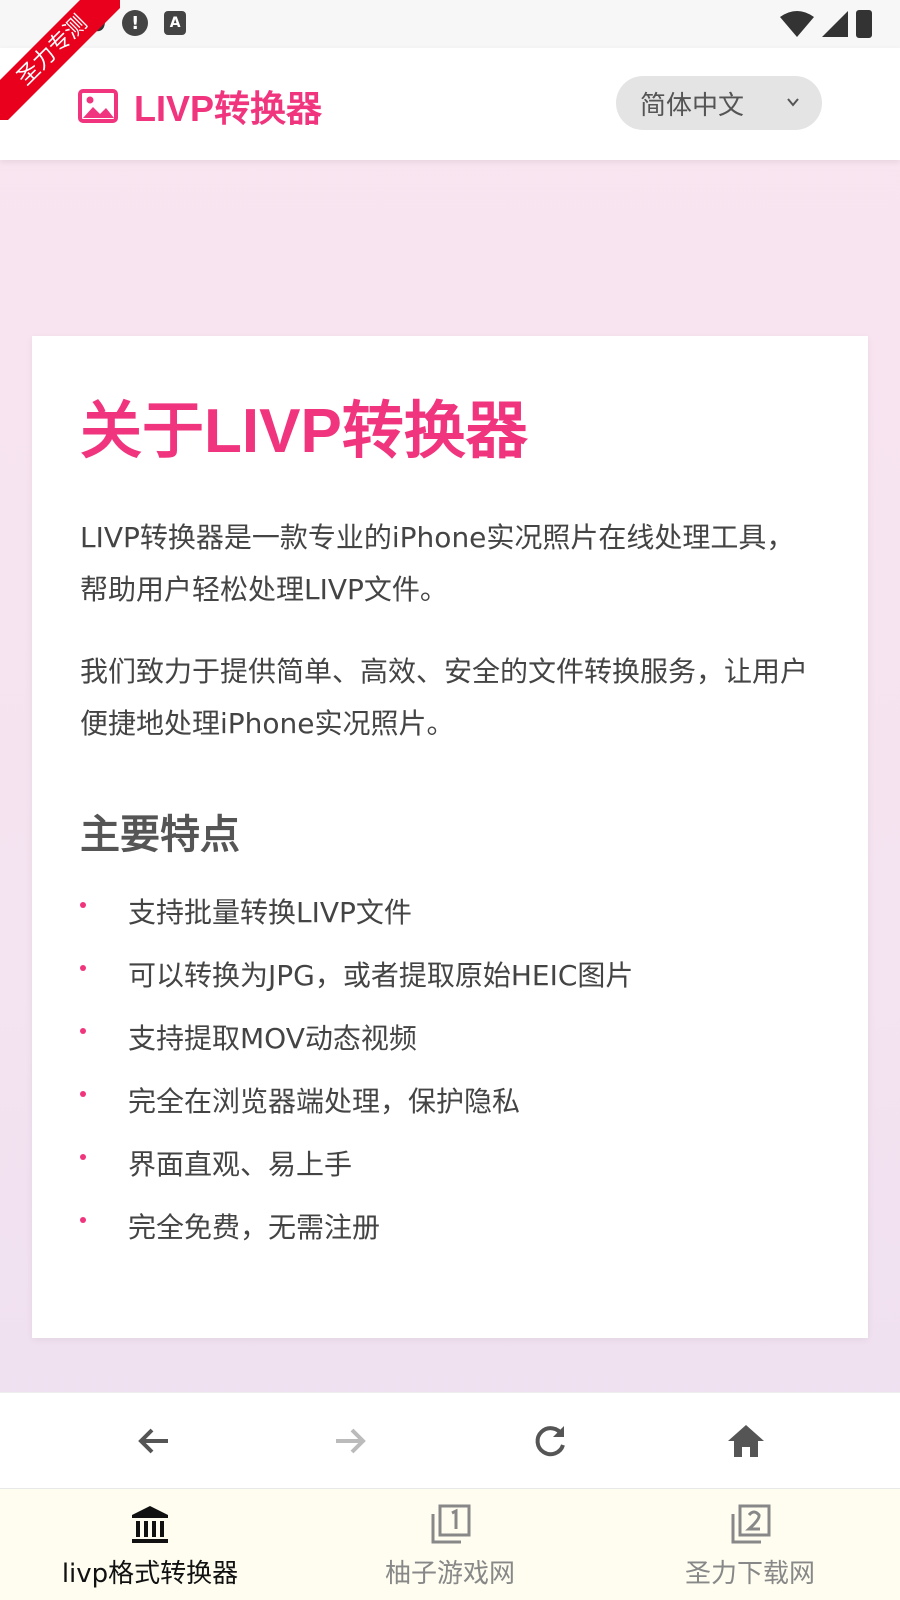 Image resolution: width=900 pixels, height=1600 pixels. I want to click on list-item: 支持批量转换LIVP文件, so click(450, 921).